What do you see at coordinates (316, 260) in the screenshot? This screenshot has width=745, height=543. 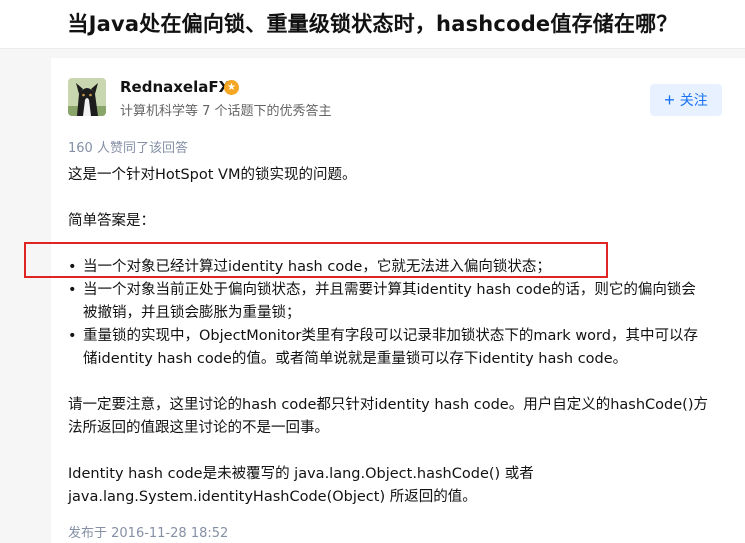 I see `highlight-annotation-box` at bounding box center [316, 260].